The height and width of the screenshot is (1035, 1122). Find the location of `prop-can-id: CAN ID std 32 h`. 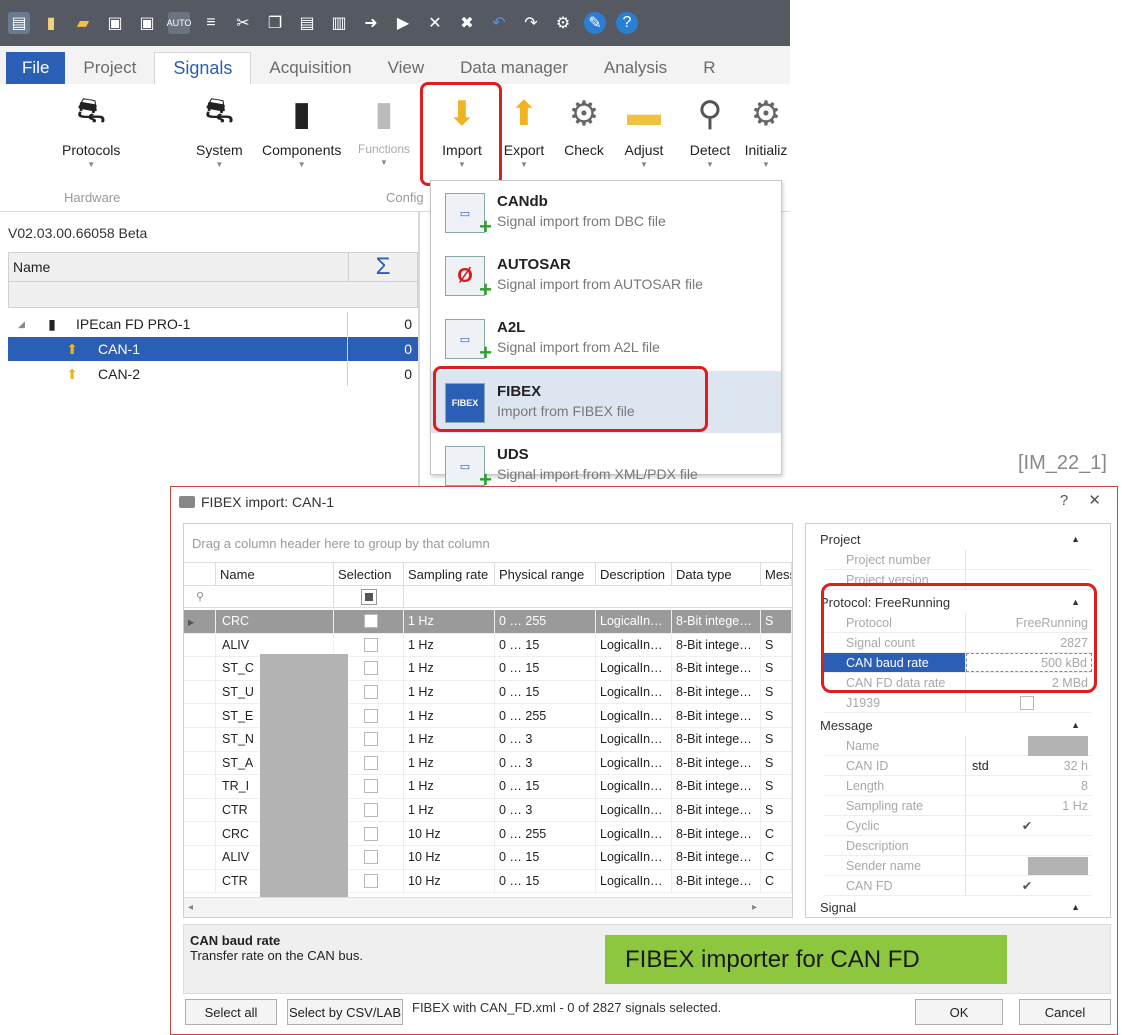

prop-can-id: CAN ID std 32 h is located at coordinates (958, 766).